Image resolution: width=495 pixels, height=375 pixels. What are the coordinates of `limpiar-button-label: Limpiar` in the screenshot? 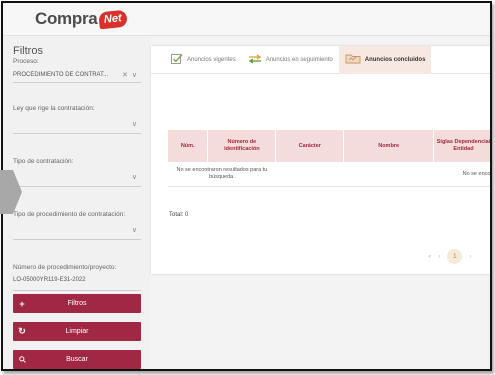 It's located at (77, 331).